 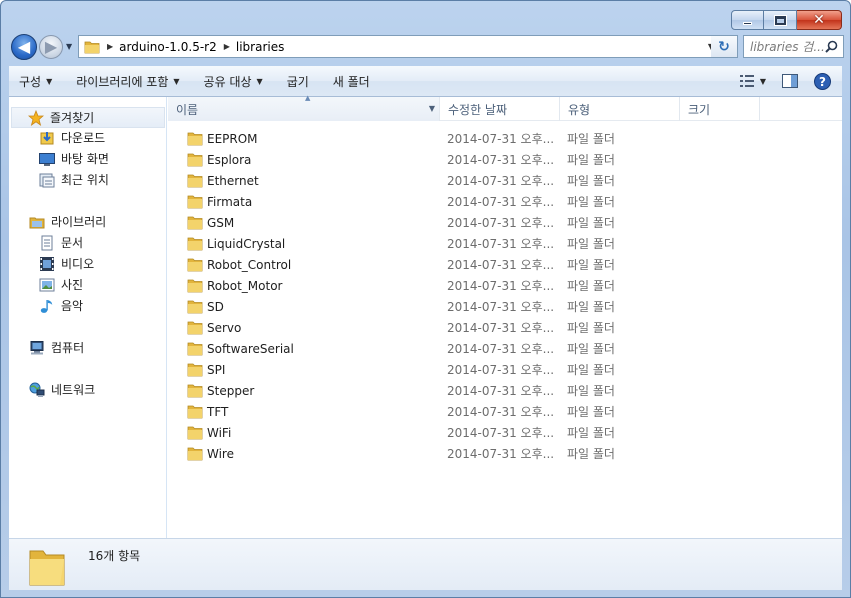 I want to click on column-header-label: 수정한 날짜, so click(x=478, y=109).